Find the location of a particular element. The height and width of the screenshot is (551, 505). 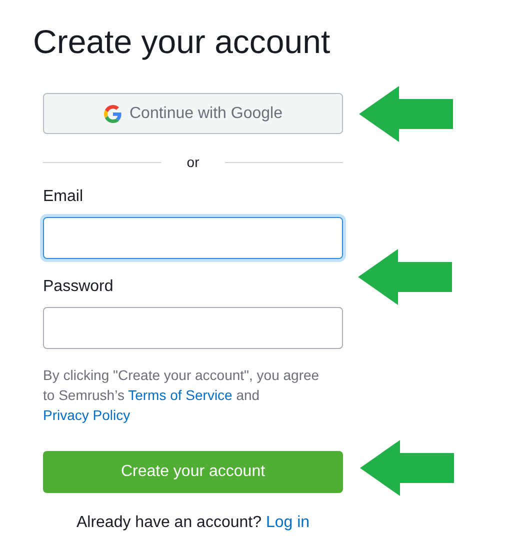

create-account-button: Create your account is located at coordinates (193, 472).